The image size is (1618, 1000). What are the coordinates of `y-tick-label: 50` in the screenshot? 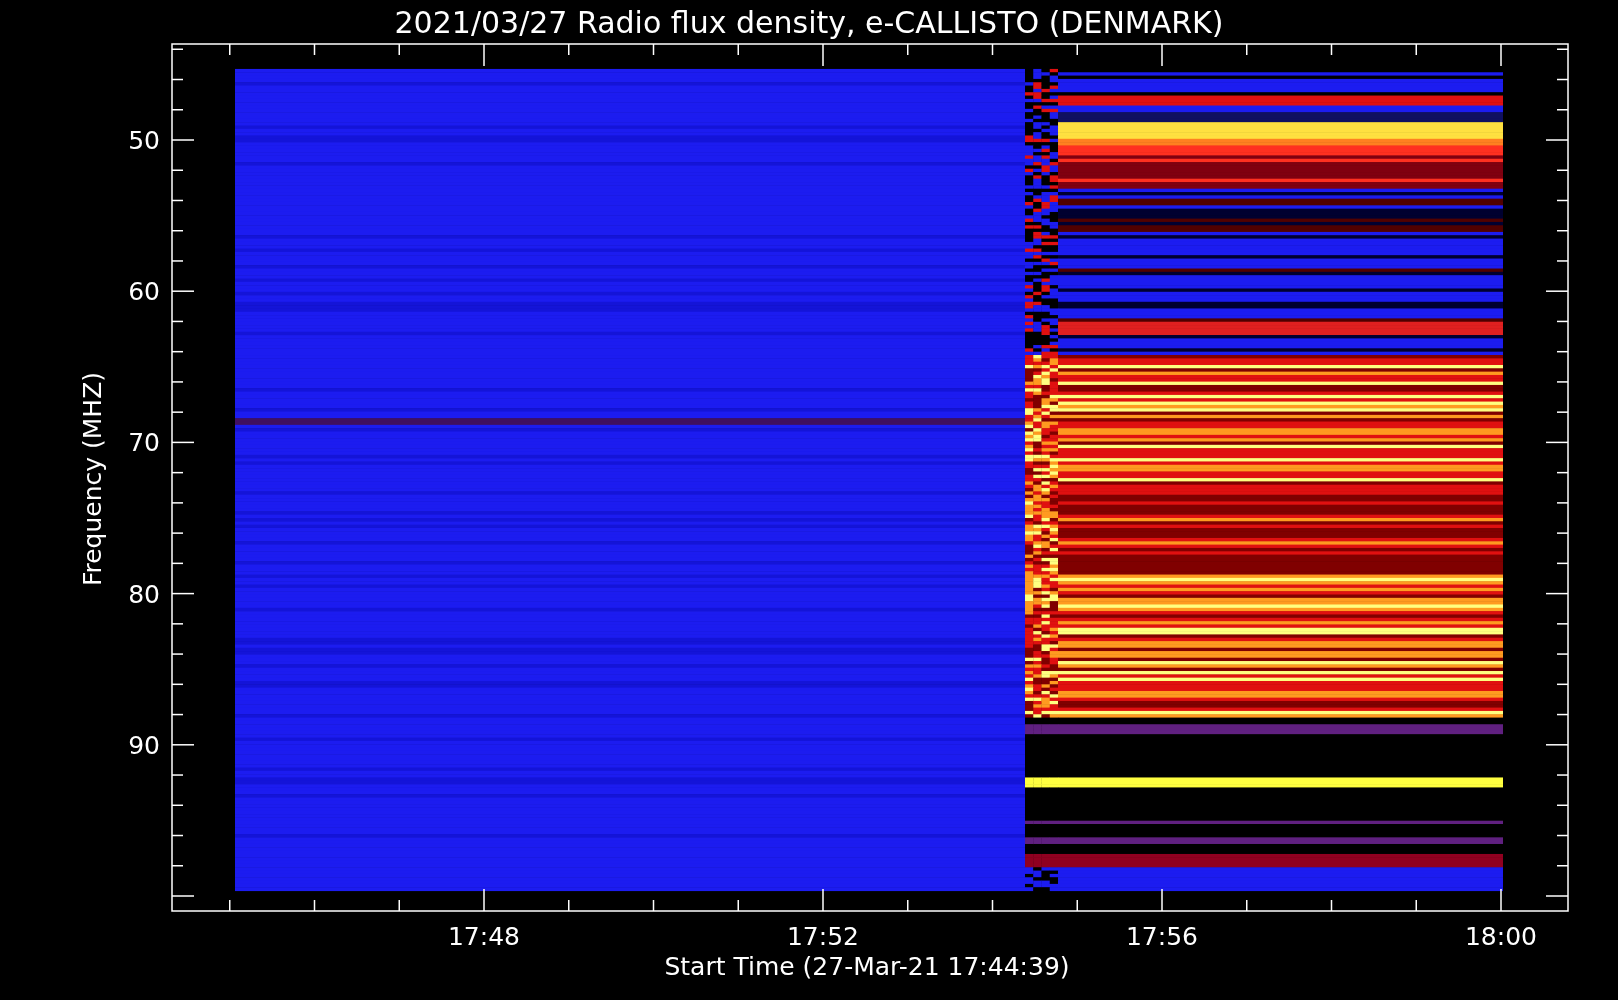 It's located at (144, 140).